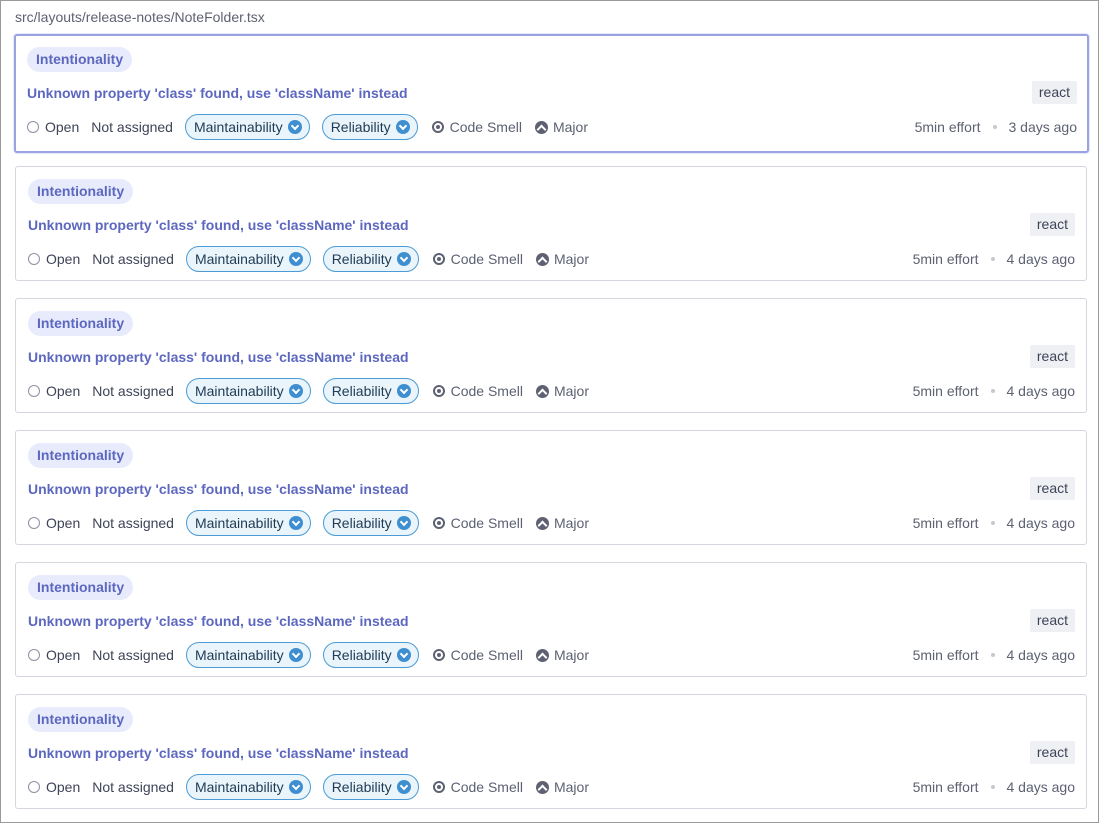  What do you see at coordinates (1043, 127) in the screenshot?
I see `issue-age-link: 3 days ago` at bounding box center [1043, 127].